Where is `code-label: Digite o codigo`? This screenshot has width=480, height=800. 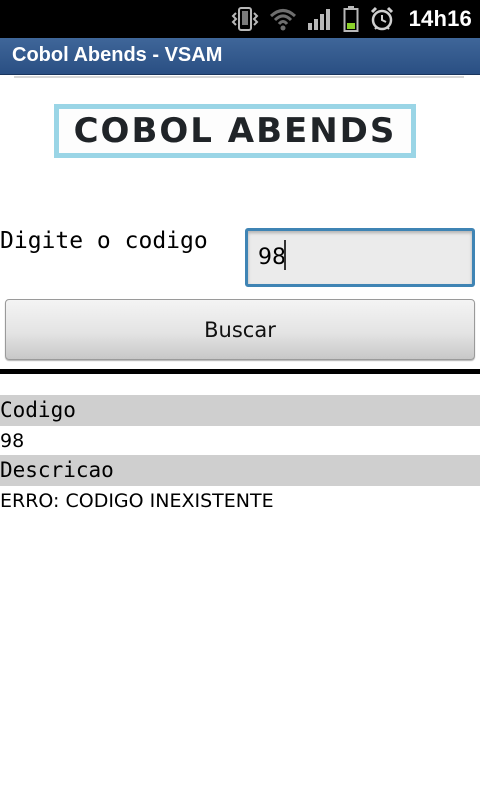
code-label: Digite o codigo is located at coordinates (104, 241).